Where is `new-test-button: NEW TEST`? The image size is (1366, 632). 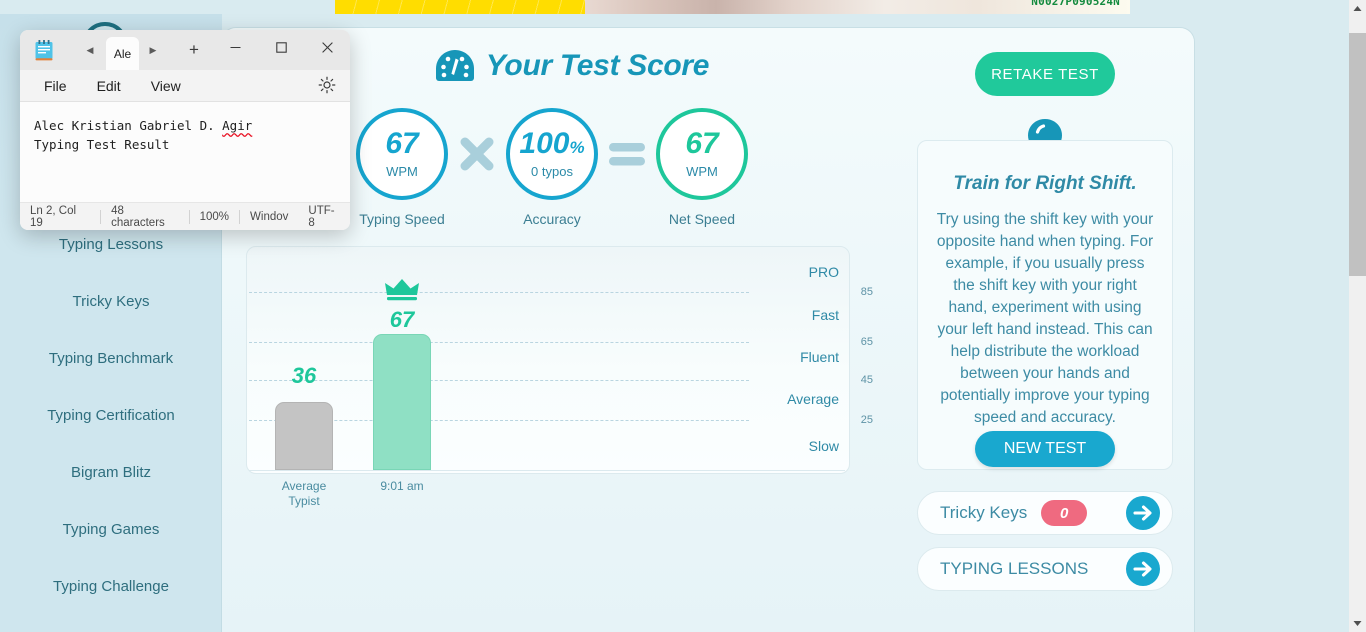
new-test-button: NEW TEST is located at coordinates (1045, 449).